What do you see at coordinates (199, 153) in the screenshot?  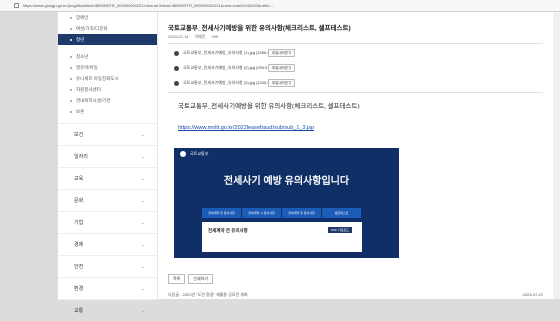 I see `banner-org: 국토교통부` at bounding box center [199, 153].